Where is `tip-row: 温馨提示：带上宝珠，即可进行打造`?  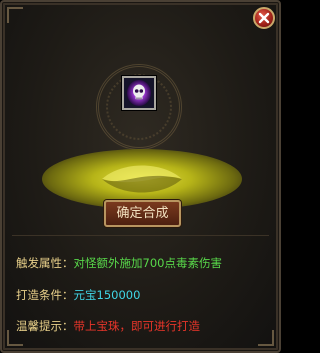 tip-row: 温馨提示：带上宝珠，即可进行打造 is located at coordinates (108, 326).